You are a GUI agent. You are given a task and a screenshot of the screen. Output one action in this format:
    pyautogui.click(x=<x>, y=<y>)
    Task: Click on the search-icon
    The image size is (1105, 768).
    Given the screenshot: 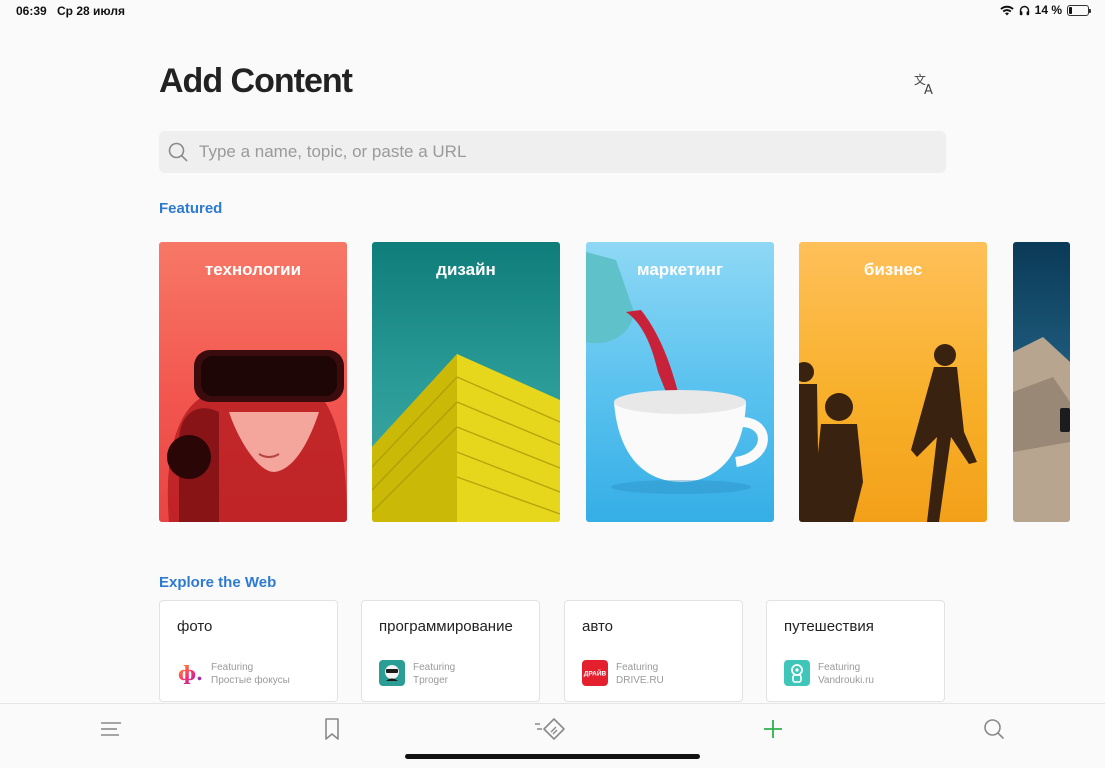 What is the action you would take?
    pyautogui.click(x=178, y=152)
    